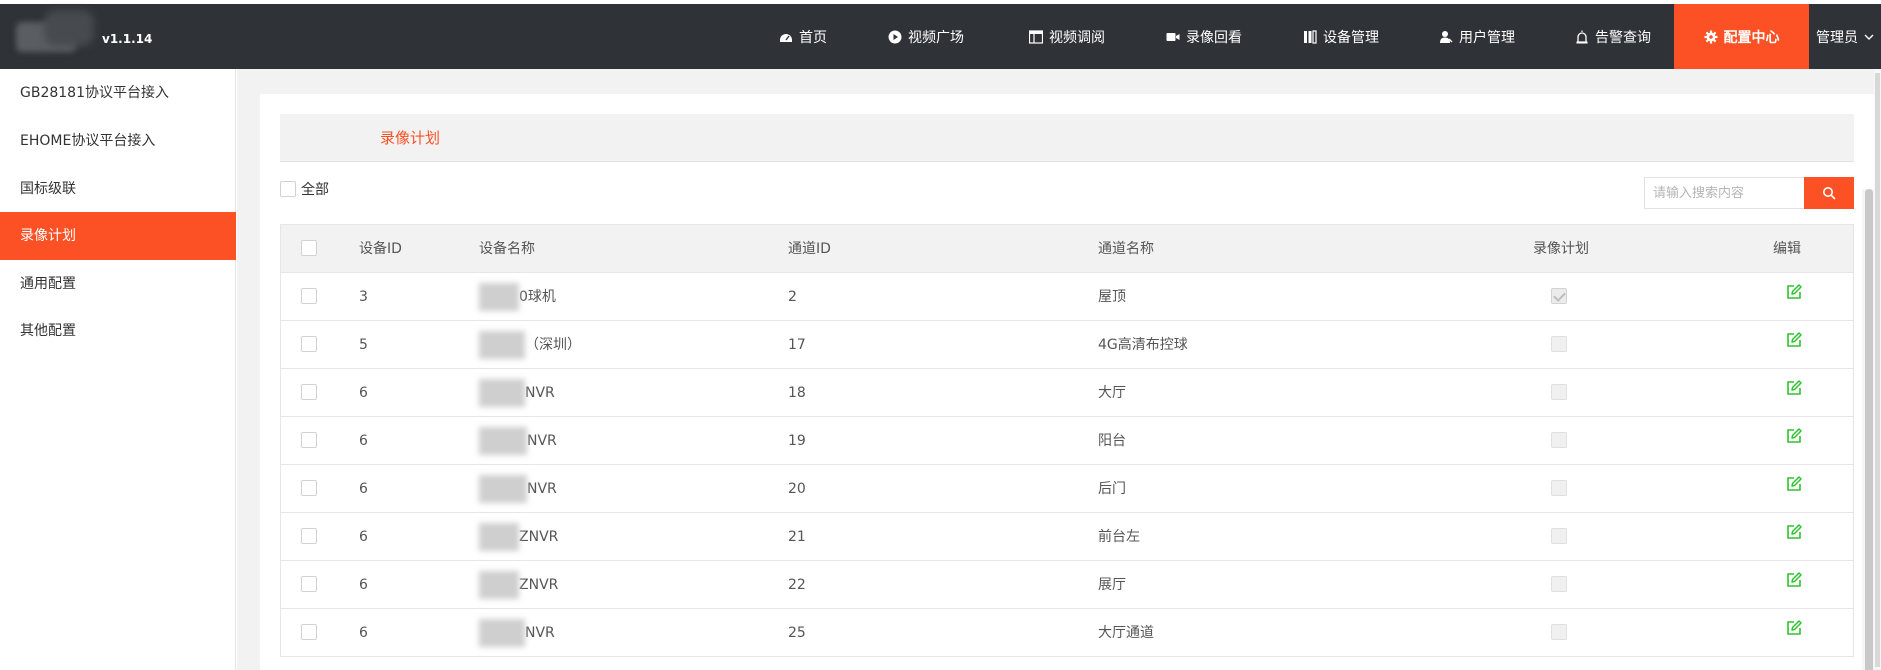 The image size is (1881, 670). What do you see at coordinates (363, 297) in the screenshot?
I see `device-id-cell: 3` at bounding box center [363, 297].